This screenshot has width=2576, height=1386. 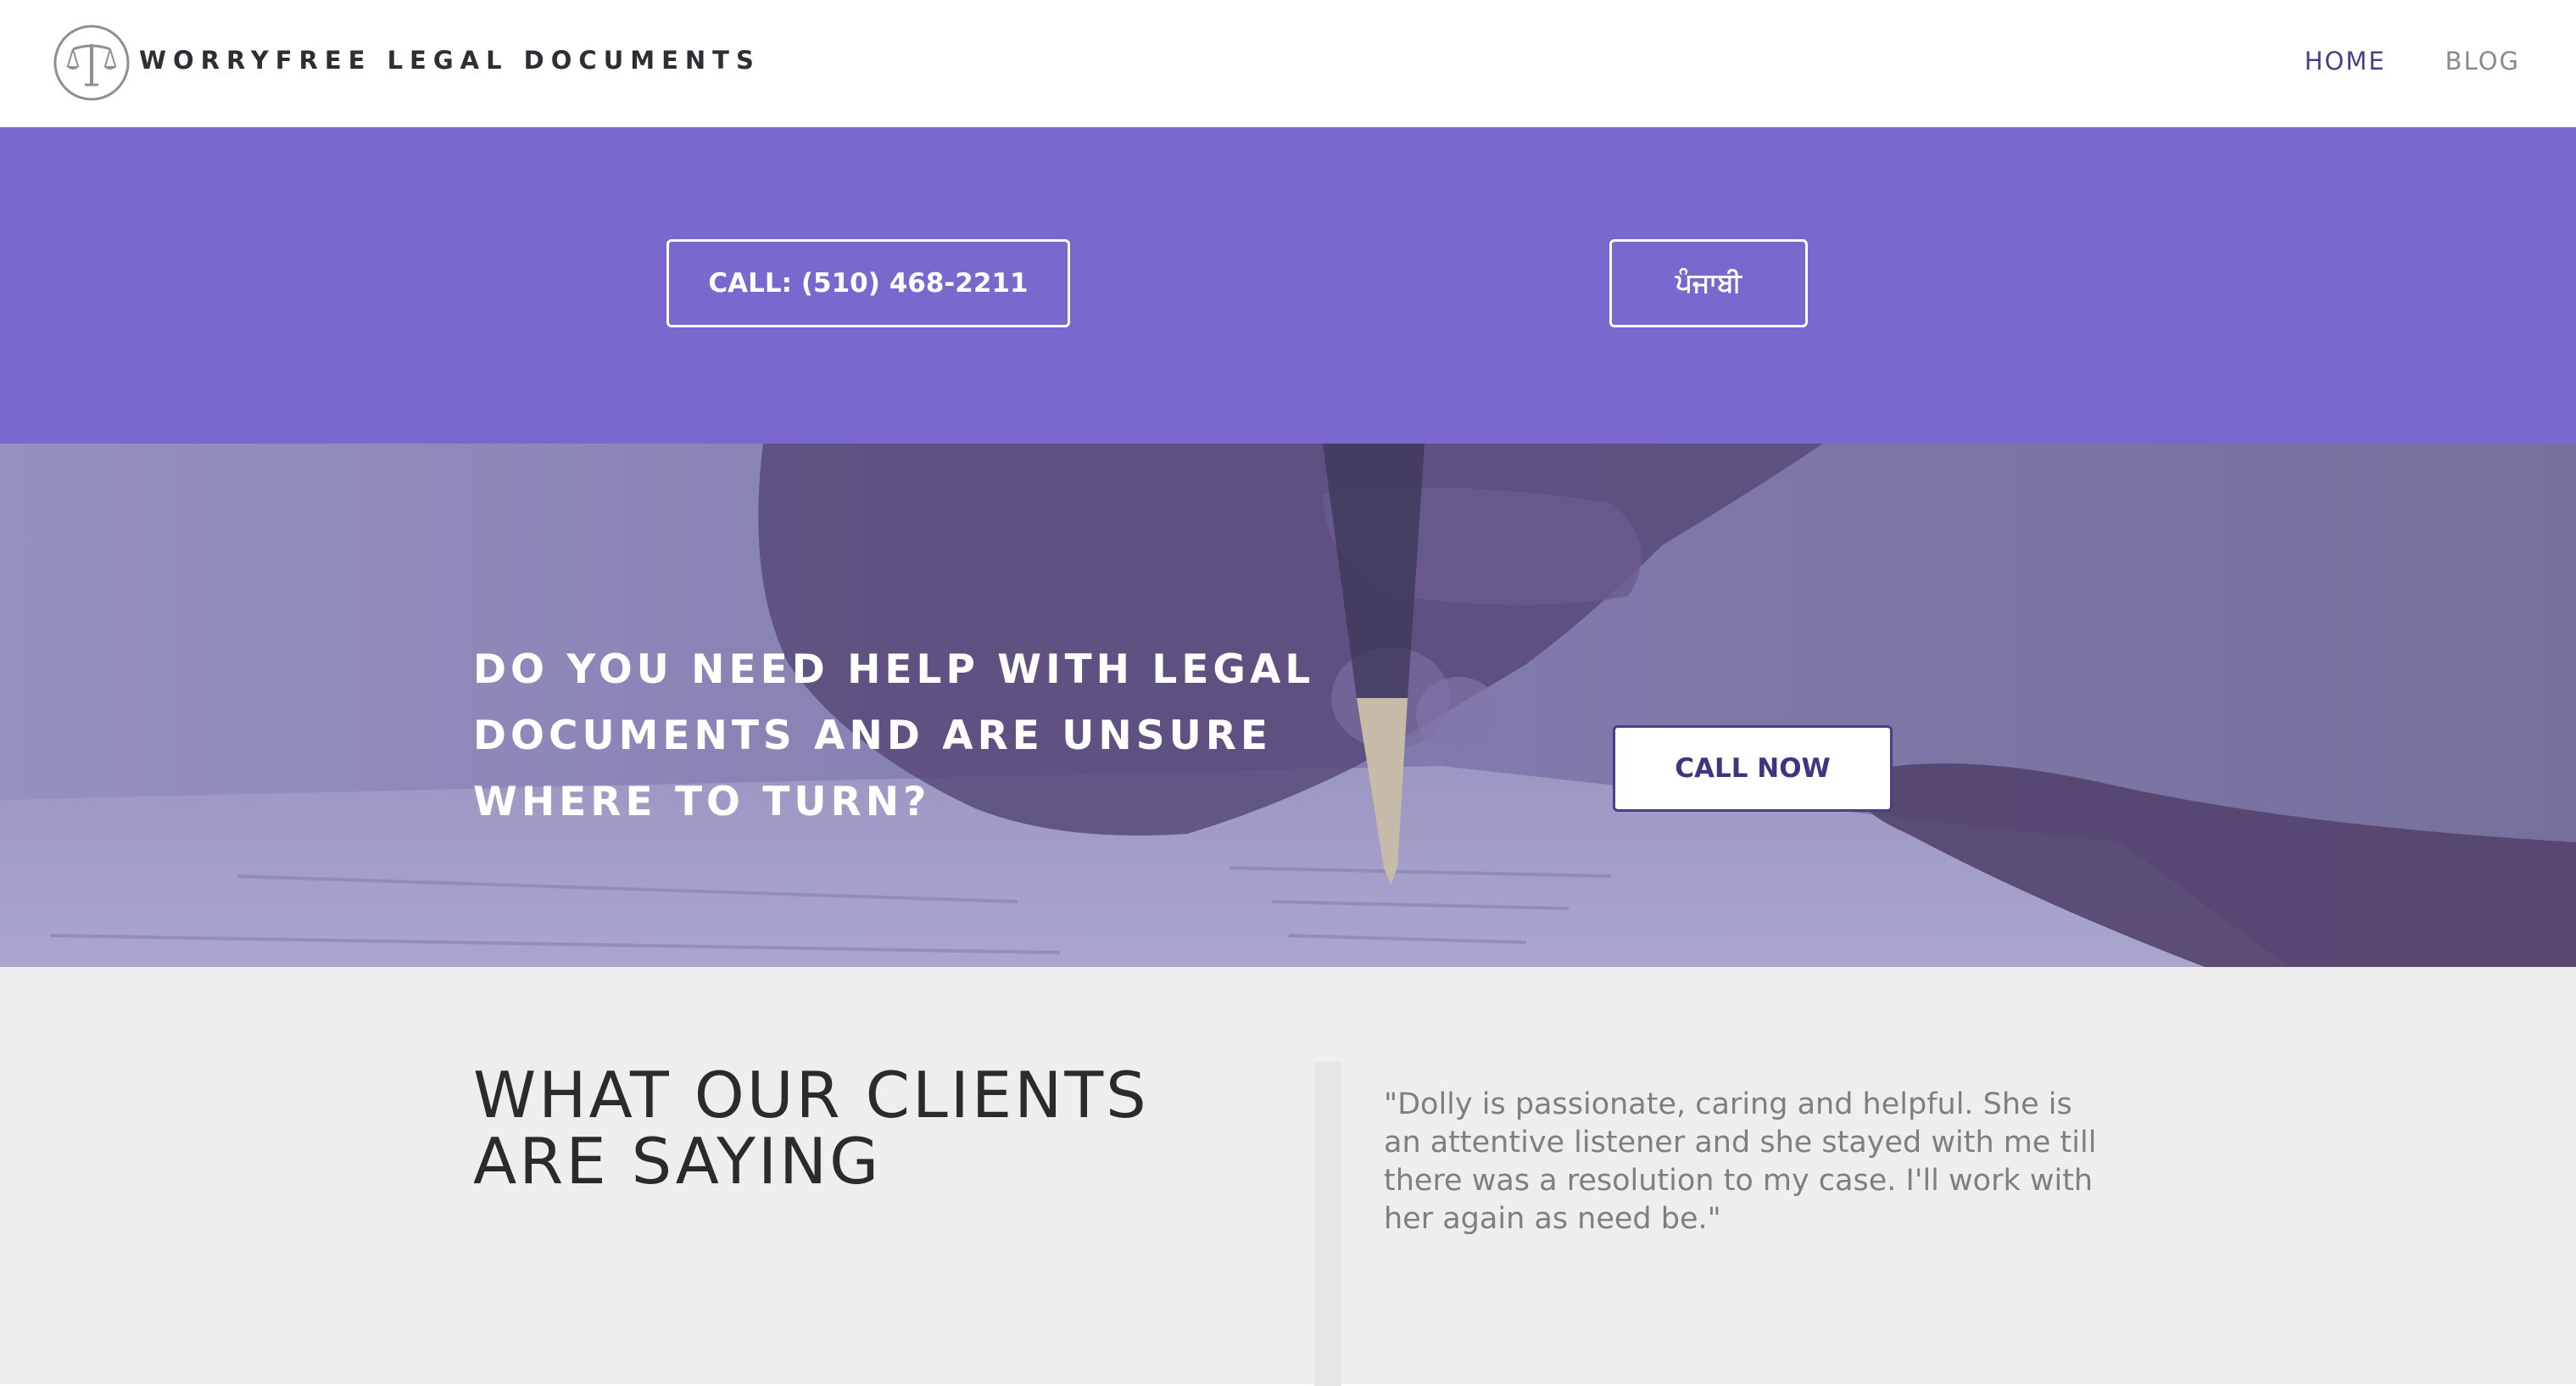 What do you see at coordinates (1753, 768) in the screenshot?
I see `call-now-button: CALL NOW` at bounding box center [1753, 768].